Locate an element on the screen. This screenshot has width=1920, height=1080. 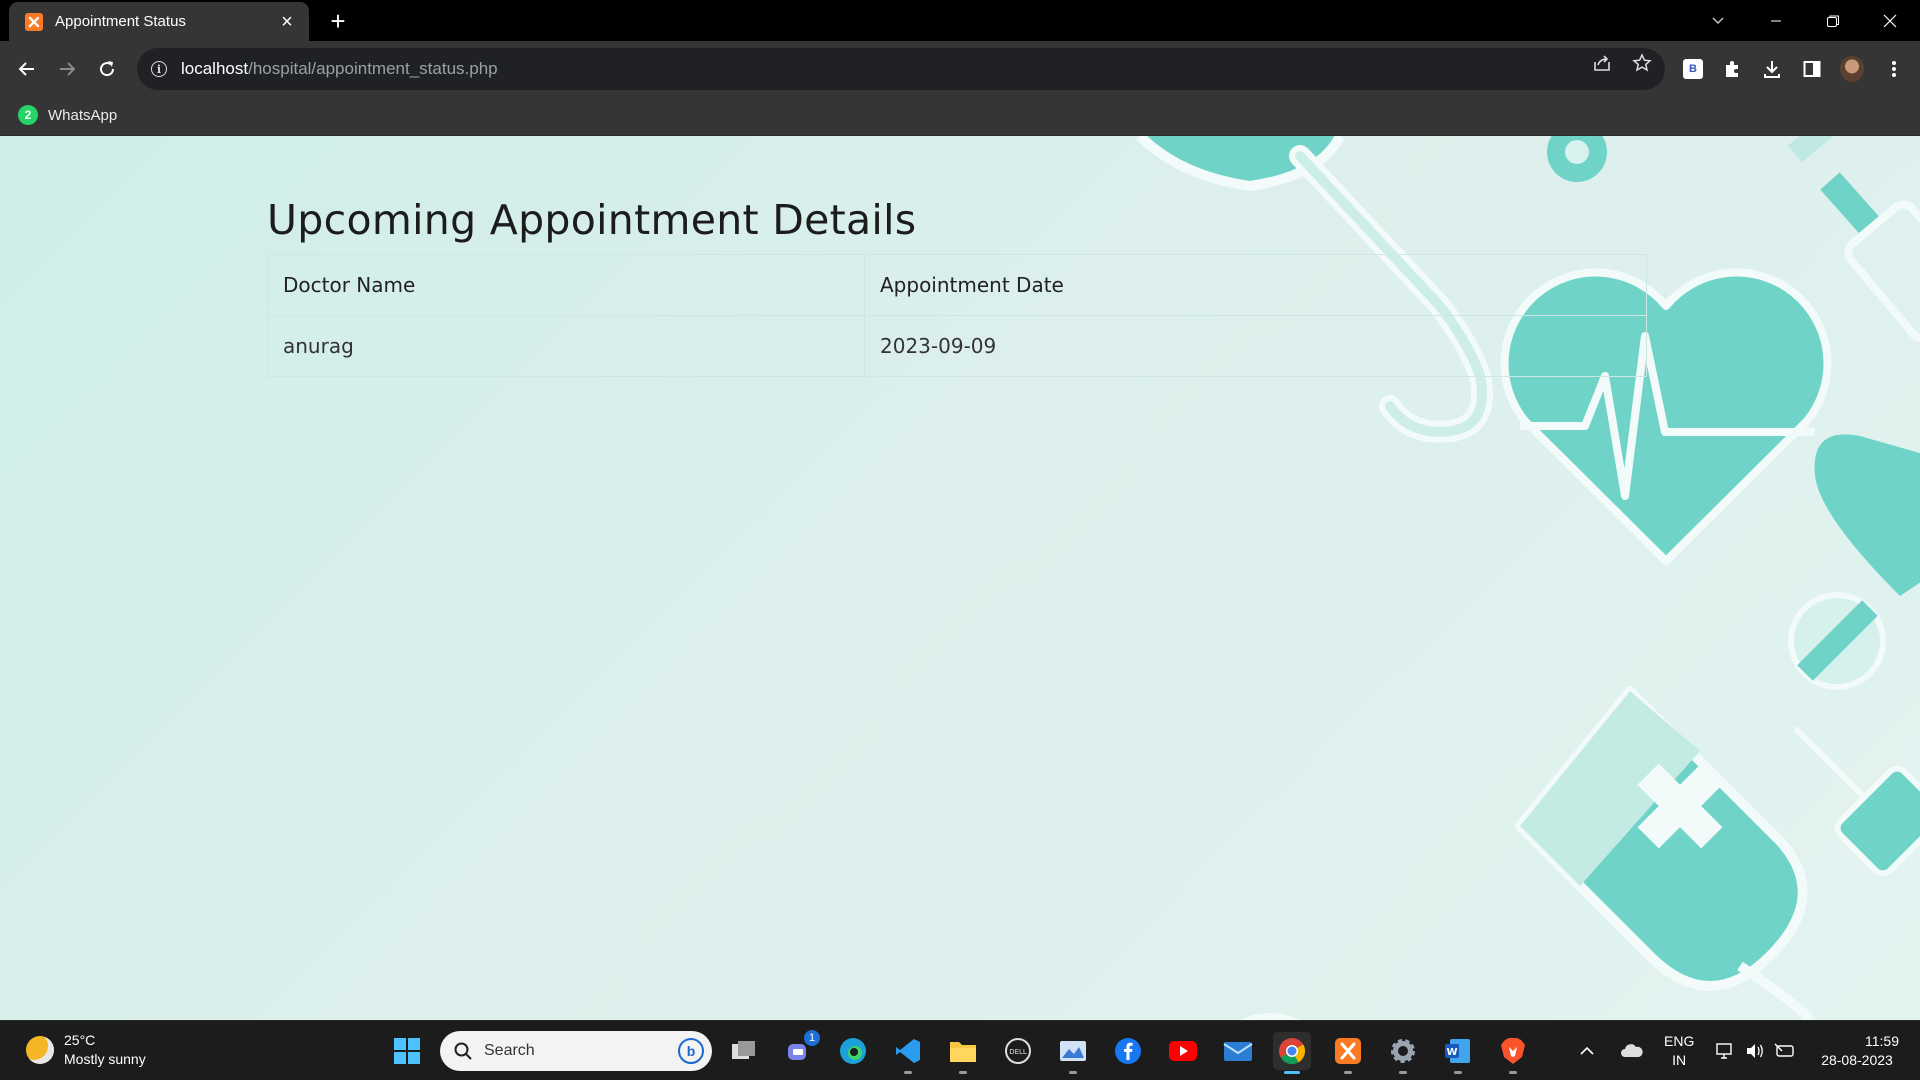
taskbar-search: Search b is located at coordinates (576, 1051).